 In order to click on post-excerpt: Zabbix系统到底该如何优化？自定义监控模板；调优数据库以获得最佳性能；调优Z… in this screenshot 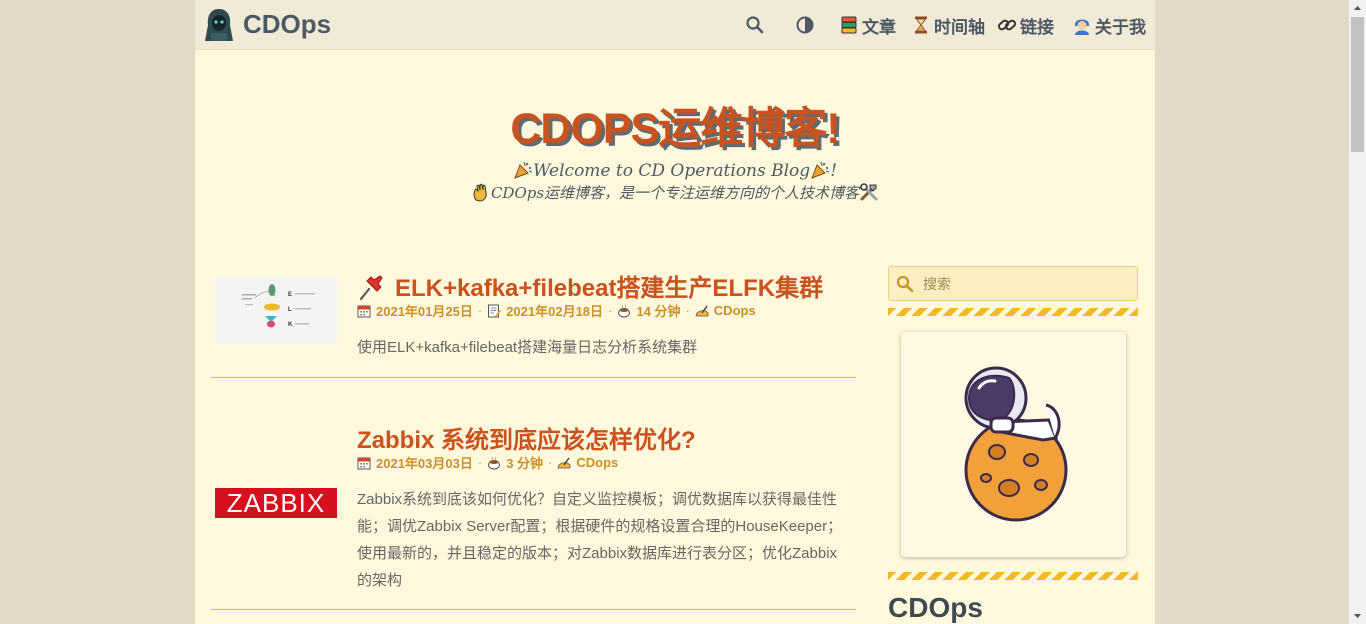, I will do `click(600, 540)`.